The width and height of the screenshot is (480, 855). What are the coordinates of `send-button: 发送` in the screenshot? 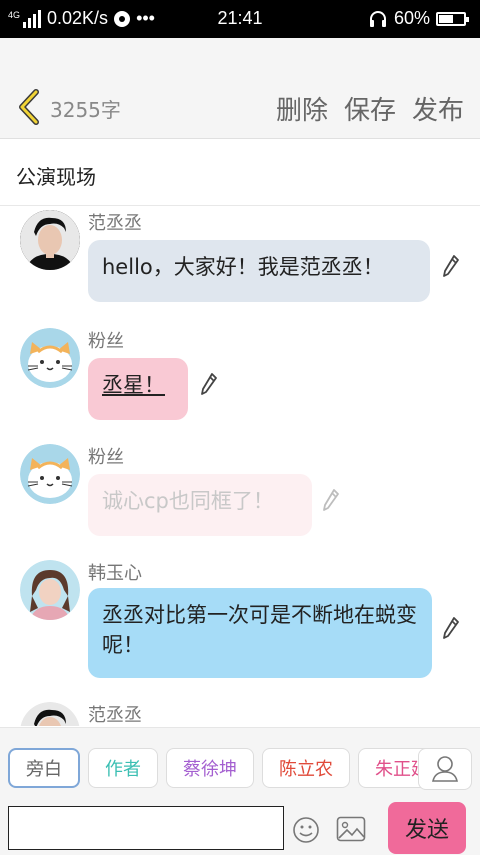 It's located at (427, 828).